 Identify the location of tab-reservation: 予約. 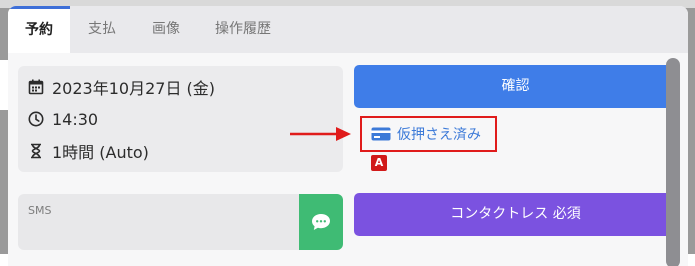
(39, 29).